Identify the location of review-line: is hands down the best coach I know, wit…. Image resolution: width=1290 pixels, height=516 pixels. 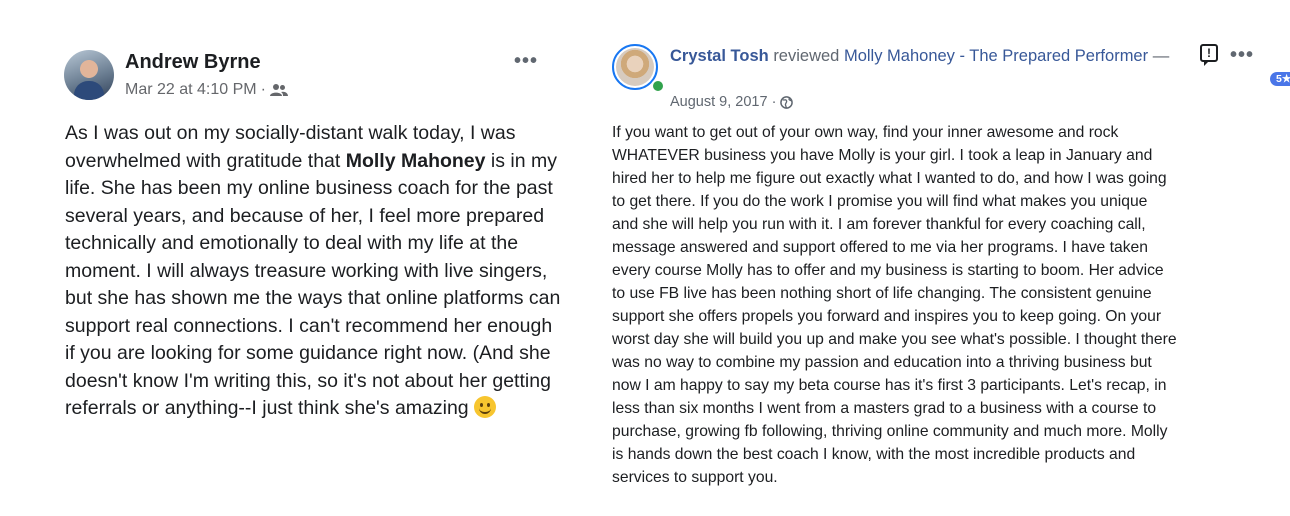
(874, 454).